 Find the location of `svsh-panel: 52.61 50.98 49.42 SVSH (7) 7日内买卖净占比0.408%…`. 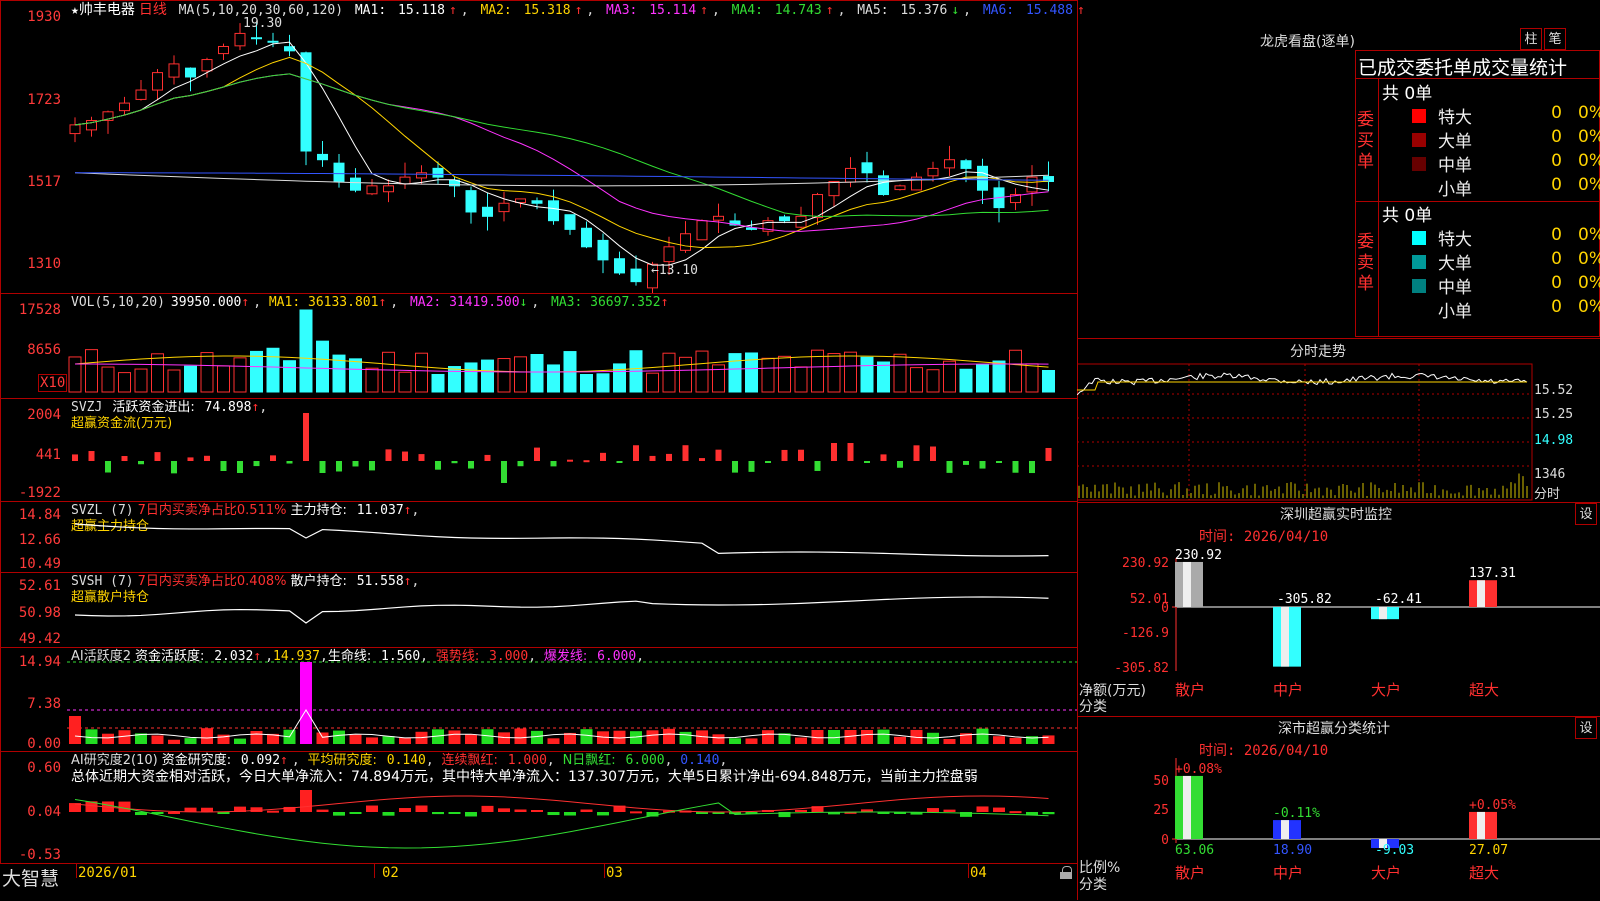

svsh-panel: 52.61 50.98 49.42 SVSH (7) 7日内买卖净占比0.408%… is located at coordinates (539, 610).